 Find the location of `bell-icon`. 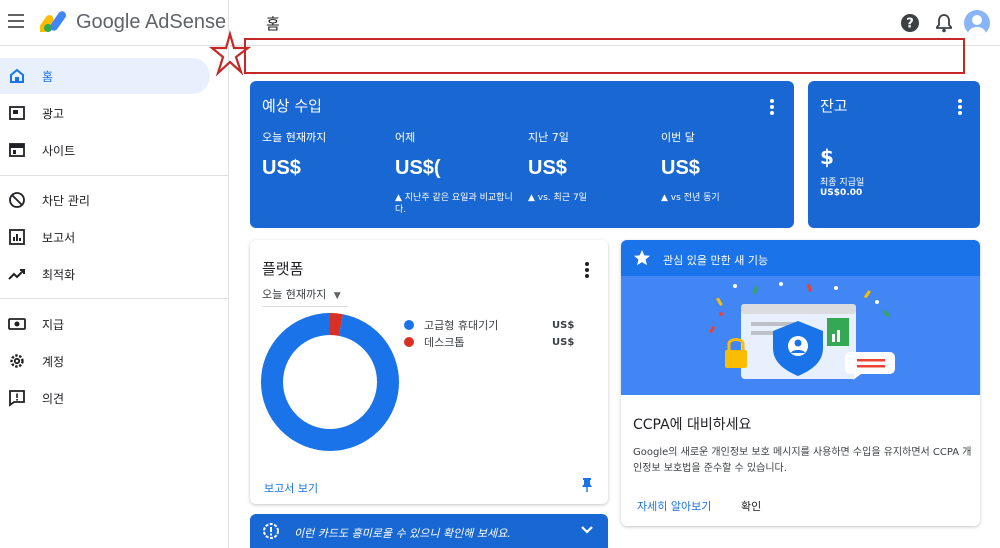

bell-icon is located at coordinates (944, 23).